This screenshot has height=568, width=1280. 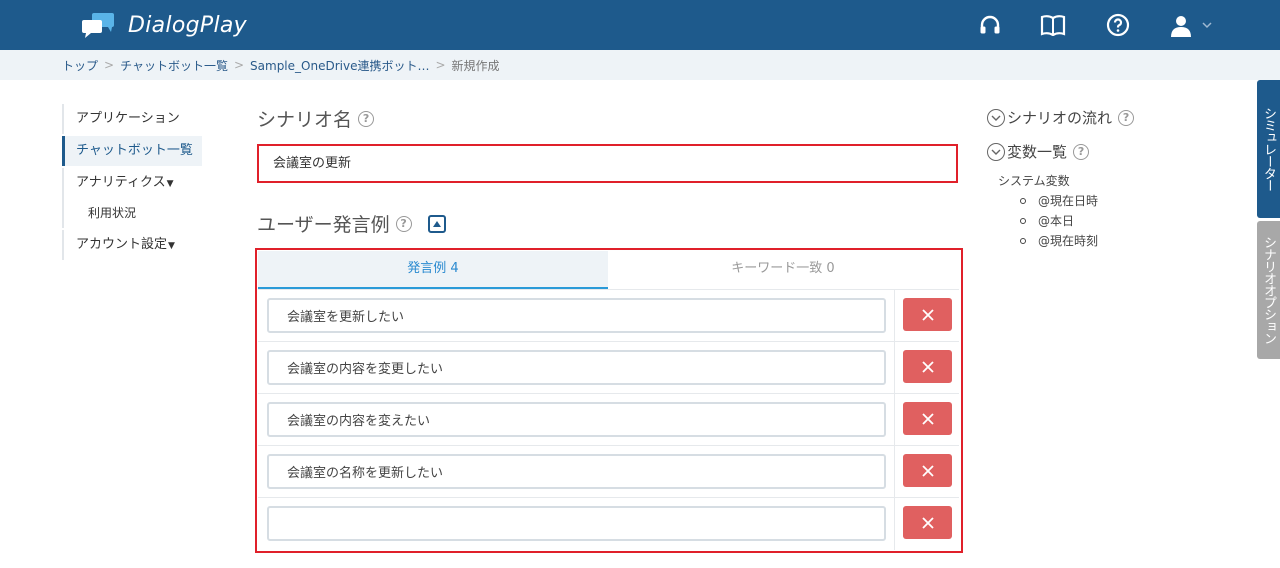 I want to click on utterance-heading: ユーザー発言例 ?, so click(x=351, y=223).